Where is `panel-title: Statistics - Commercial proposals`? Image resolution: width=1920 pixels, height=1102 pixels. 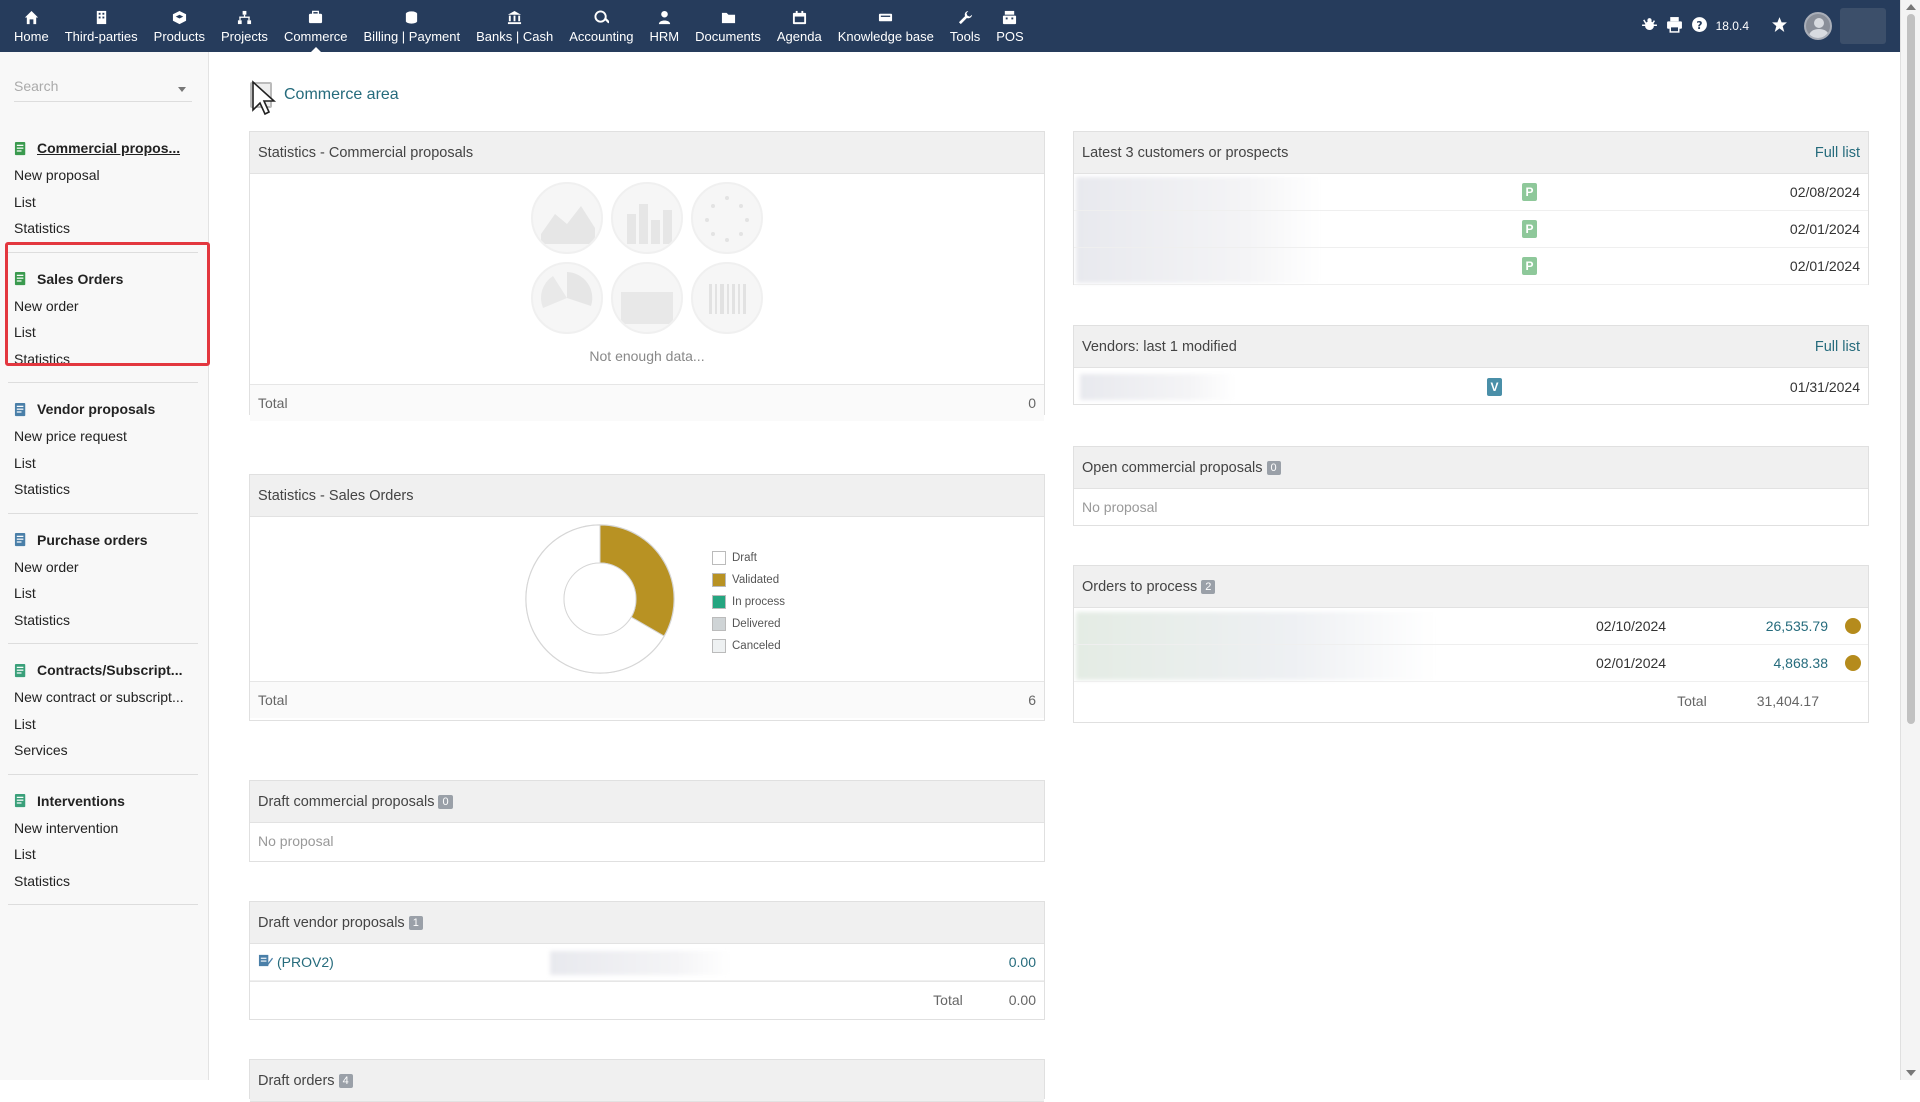
panel-title: Statistics - Commercial proposals is located at coordinates (366, 152).